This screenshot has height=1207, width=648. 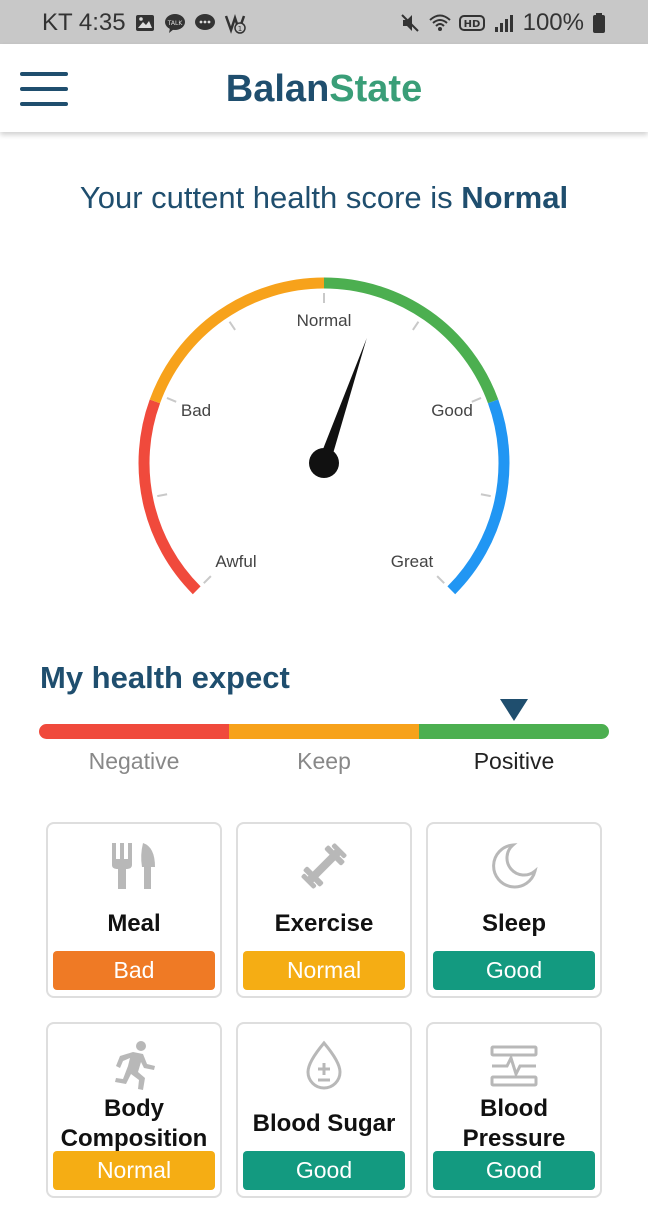 What do you see at coordinates (514, 710) in the screenshot?
I see `expect-marker-icon` at bounding box center [514, 710].